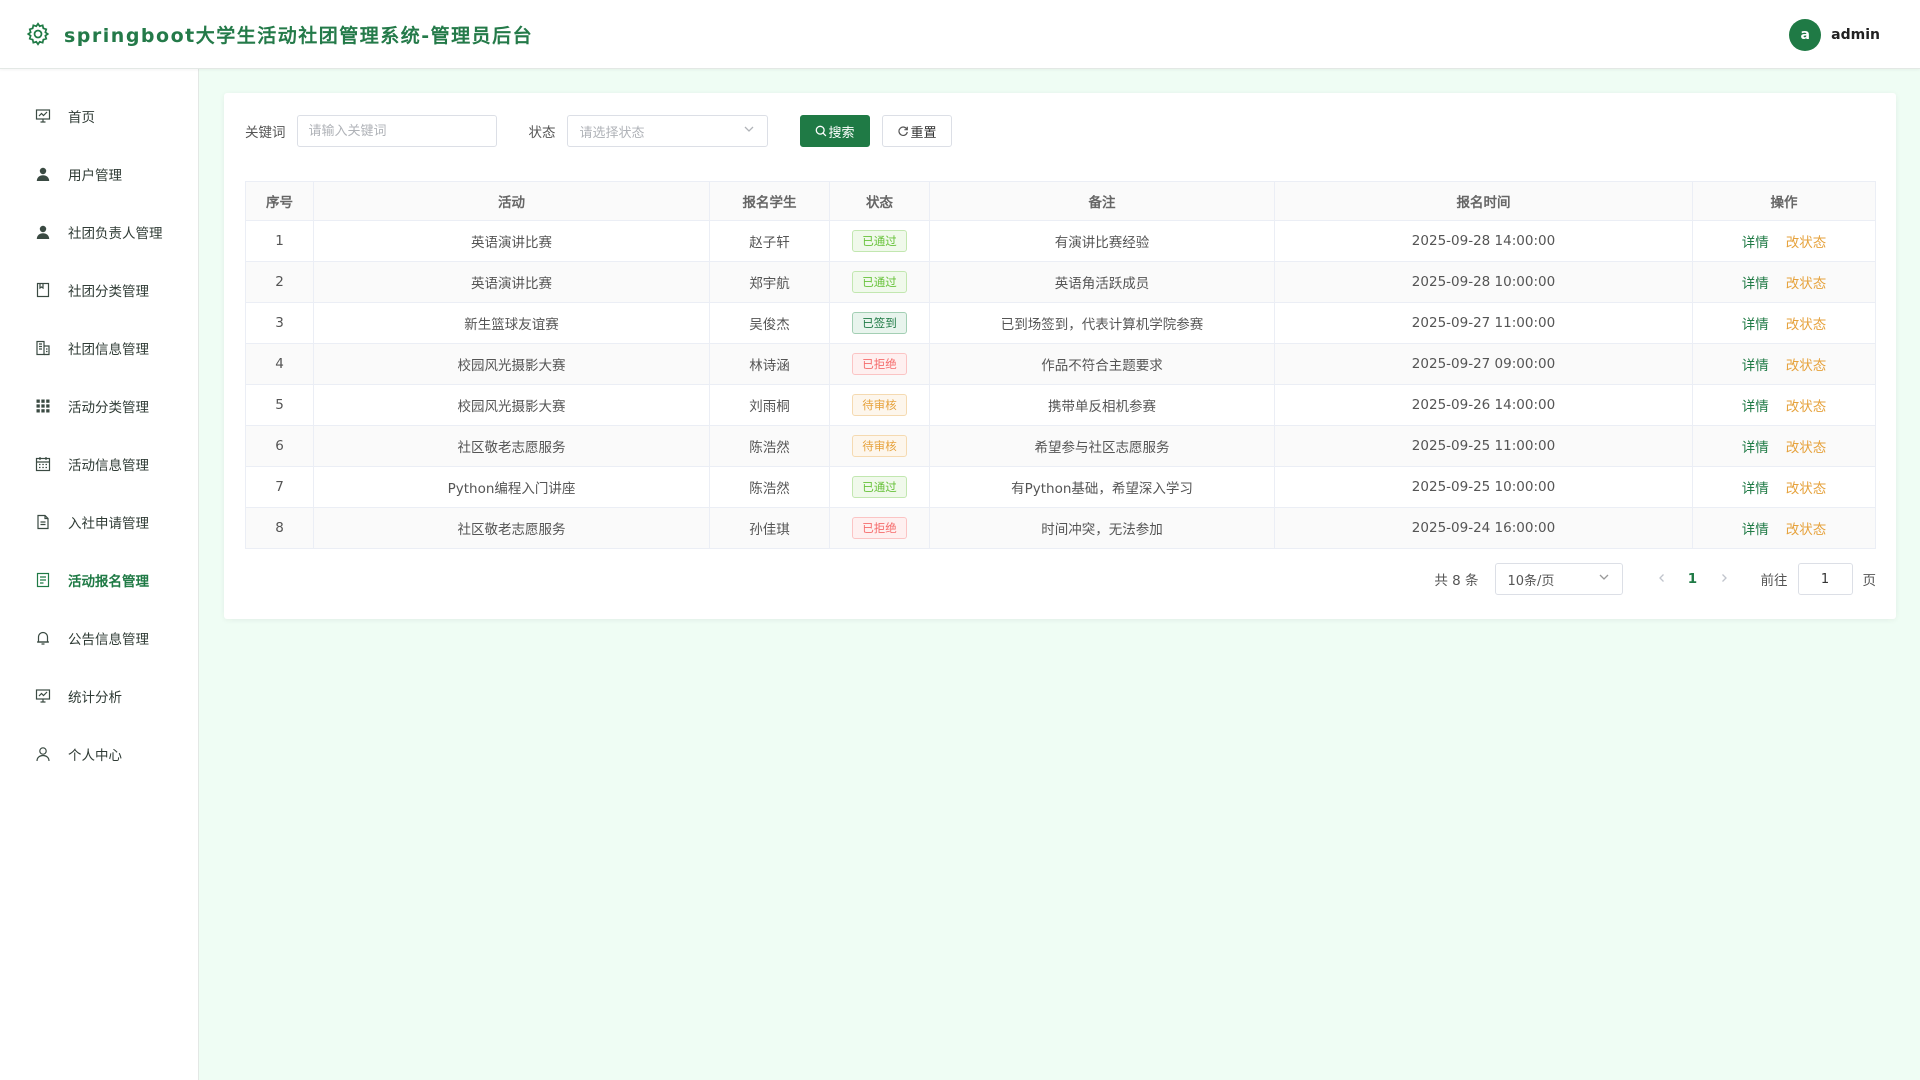 Image resolution: width=1920 pixels, height=1080 pixels. Describe the element at coordinates (1483, 364) in the screenshot. I see `row-time: 2025-09-27 09:00:00` at that location.